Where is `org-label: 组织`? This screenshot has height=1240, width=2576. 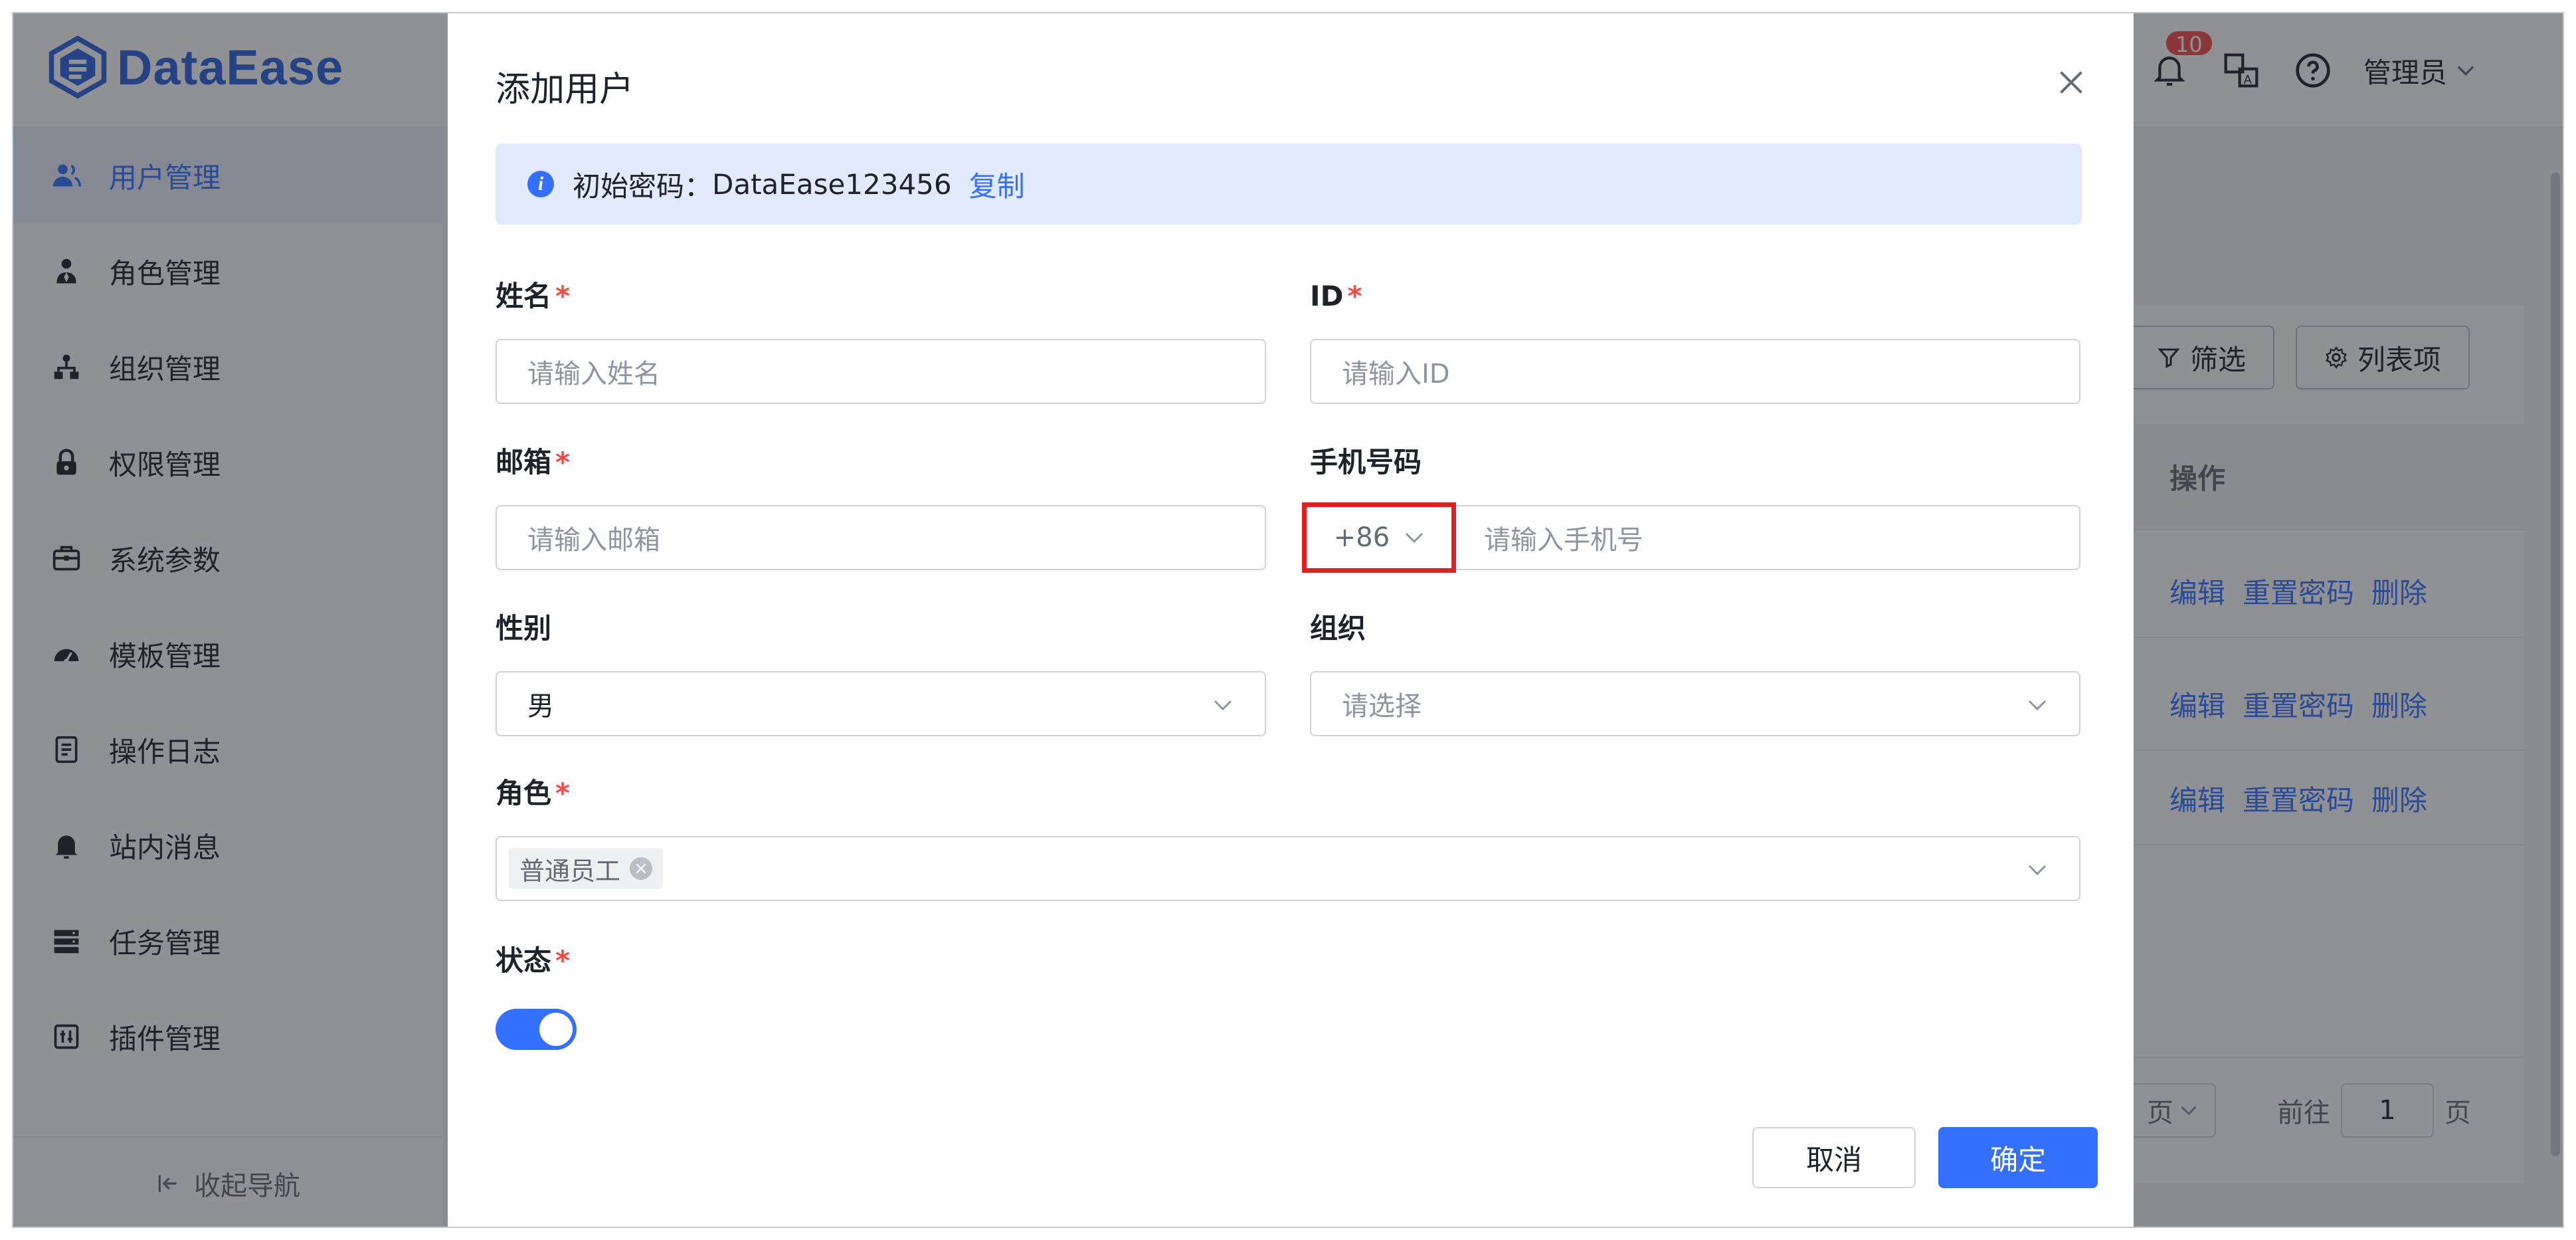
org-label: 组织 is located at coordinates (1338, 628).